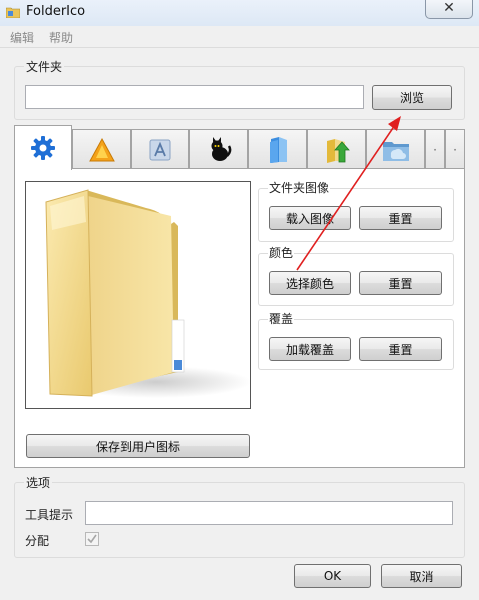  What do you see at coordinates (147, 293) in the screenshot?
I see `large-folder-preview-icon` at bounding box center [147, 293].